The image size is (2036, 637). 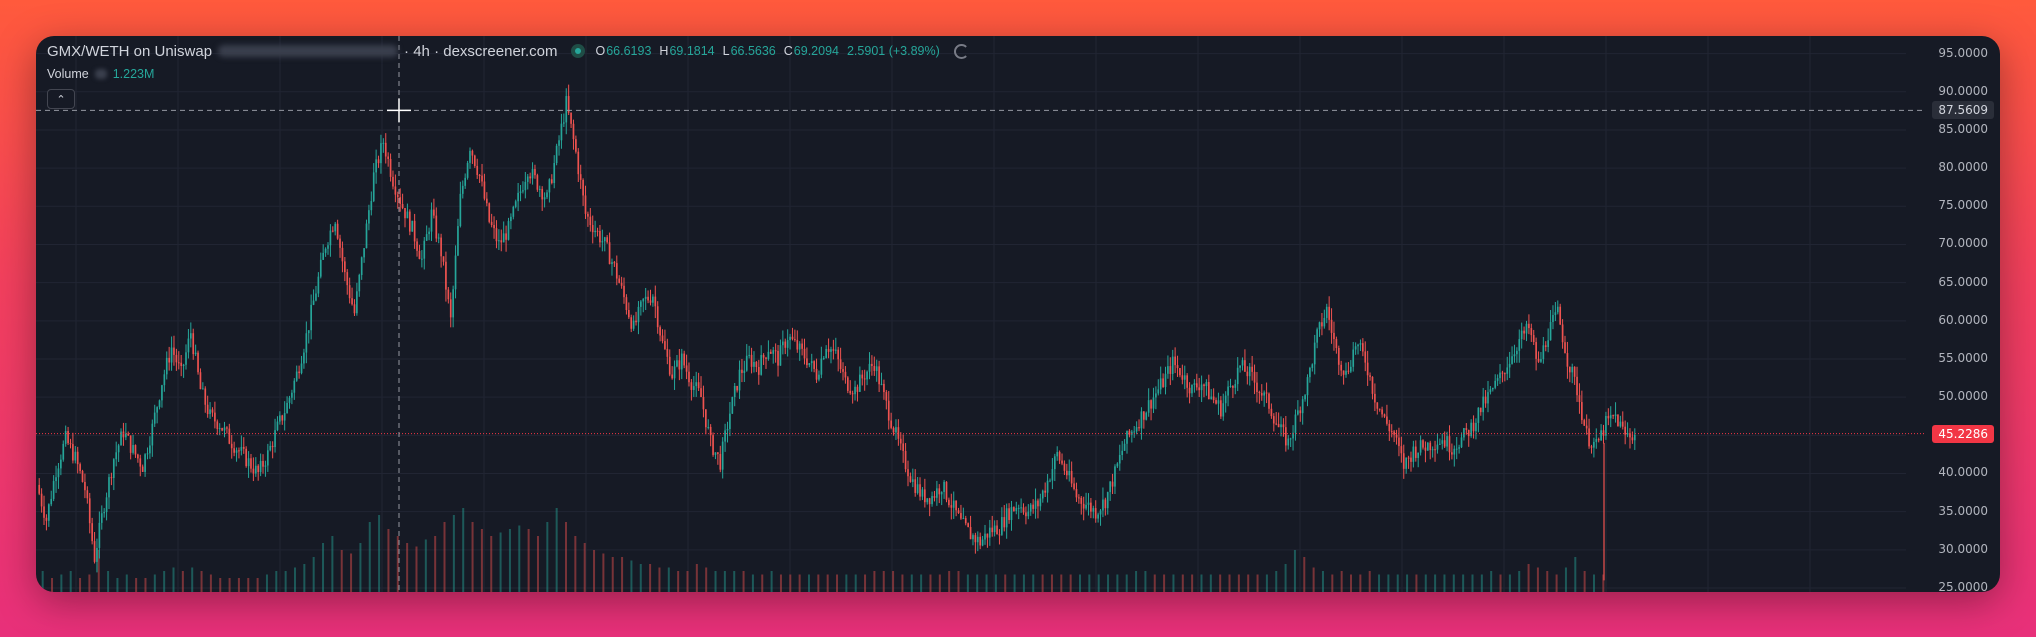 I want to click on volume-label: Volume, so click(x=68, y=74).